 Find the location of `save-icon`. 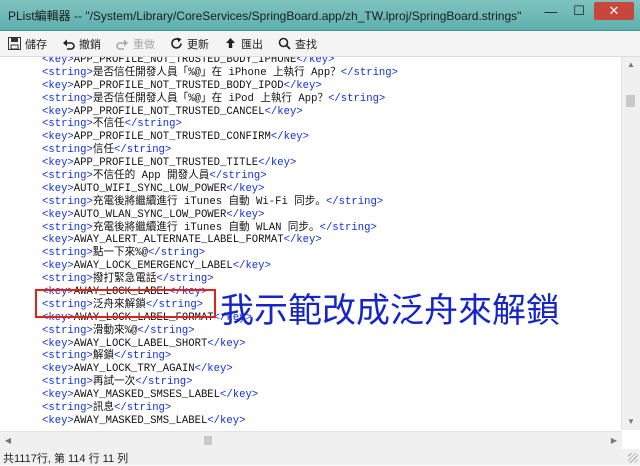

save-icon is located at coordinates (14, 44).